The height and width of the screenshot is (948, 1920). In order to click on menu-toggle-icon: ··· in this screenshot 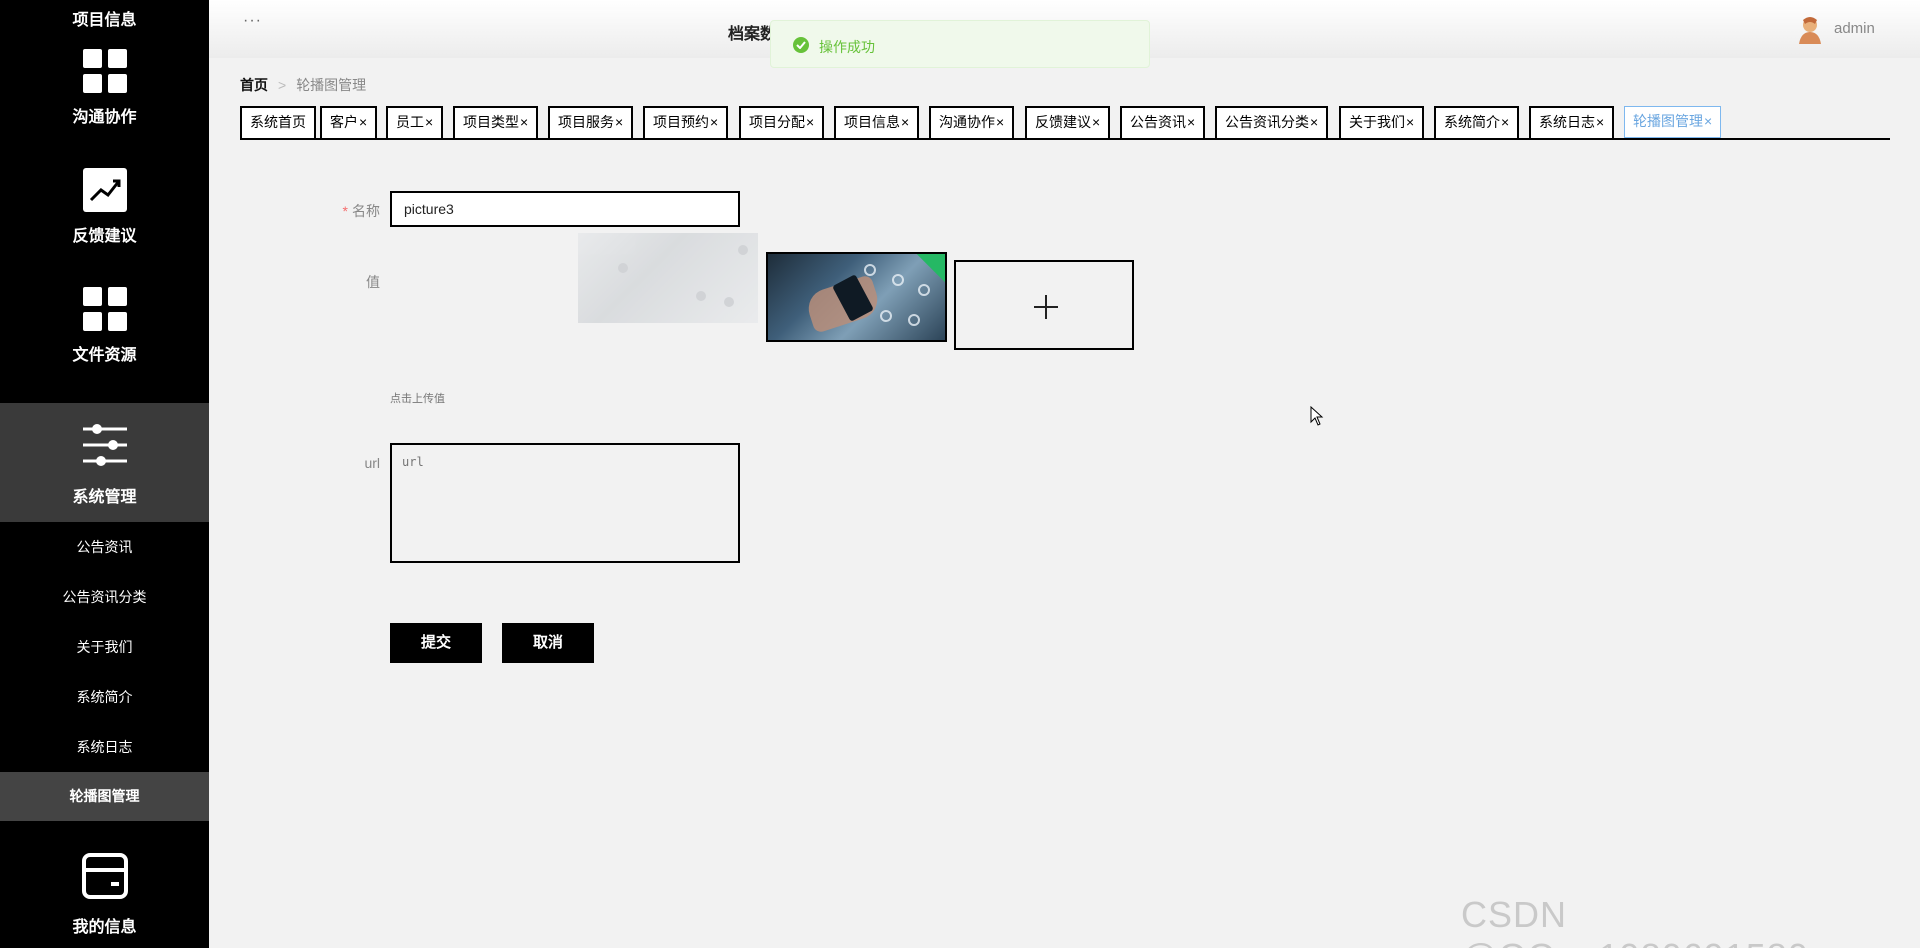, I will do `click(252, 21)`.